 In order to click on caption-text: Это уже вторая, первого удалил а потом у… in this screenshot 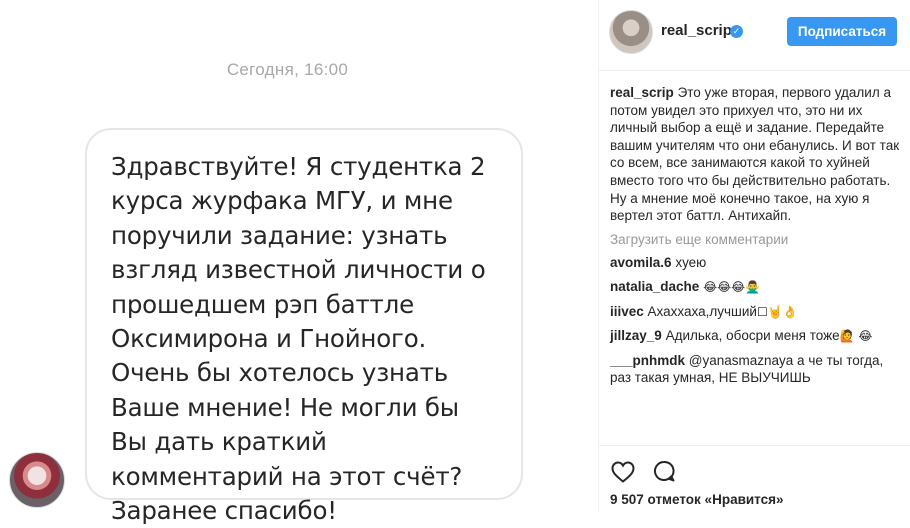, I will do `click(755, 154)`.